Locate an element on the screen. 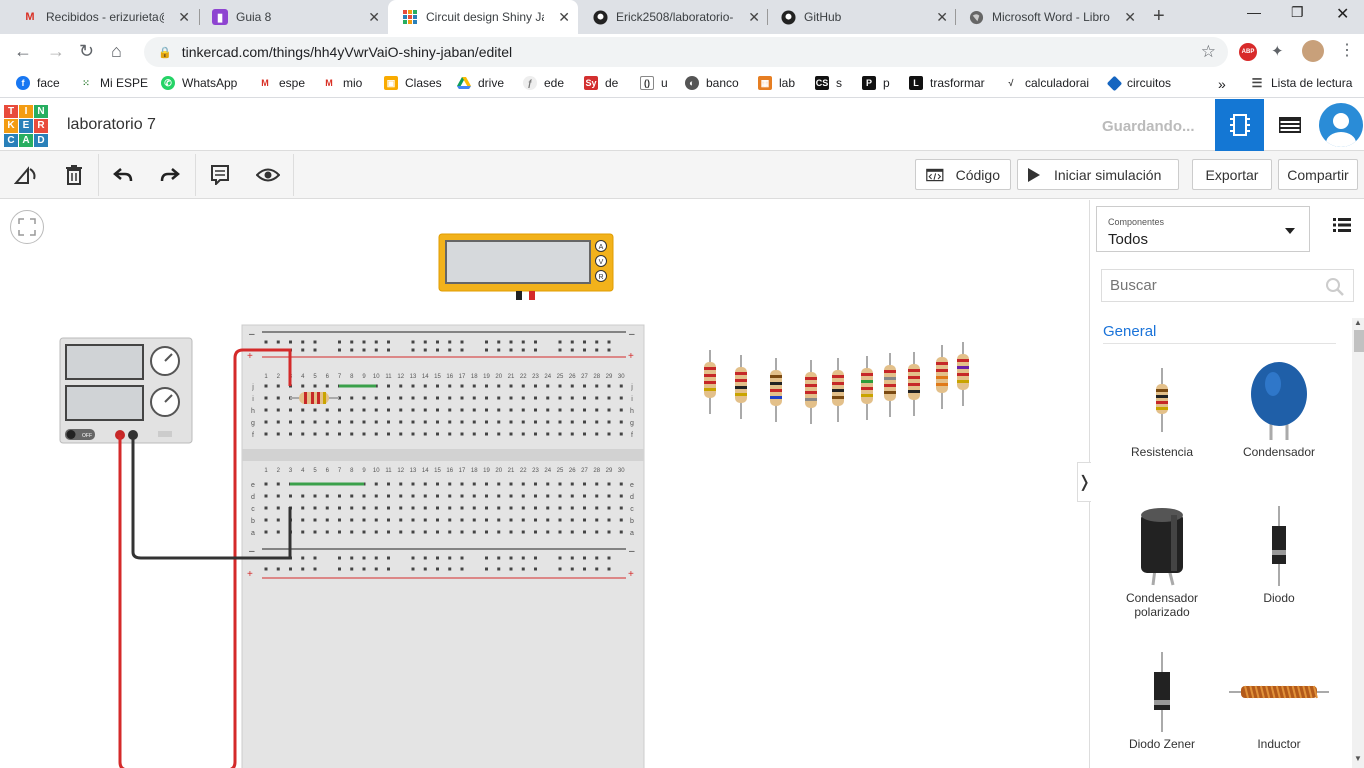  tab-title: Guia 8 is located at coordinates (254, 17).